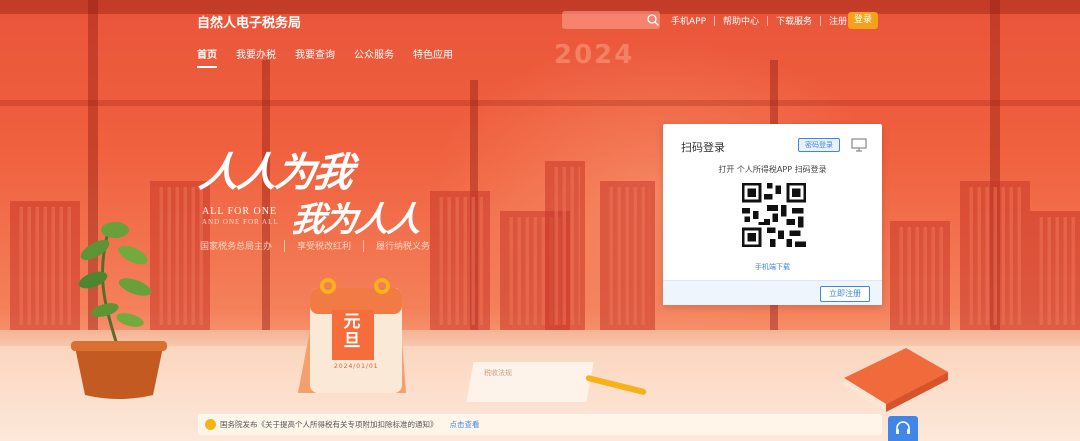 The width and height of the screenshot is (1080, 441). What do you see at coordinates (772, 267) in the screenshot?
I see `mobile-download-link: 手机端下载` at bounding box center [772, 267].